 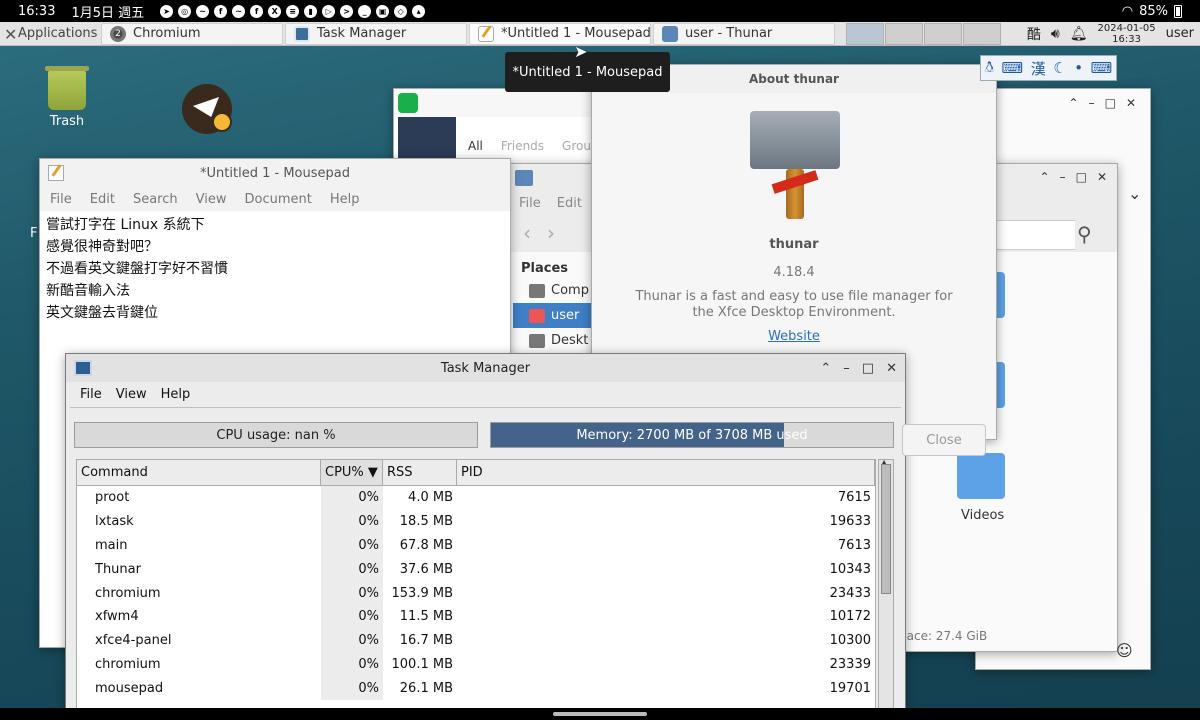 I want to click on menu-document: Document, so click(x=277, y=199).